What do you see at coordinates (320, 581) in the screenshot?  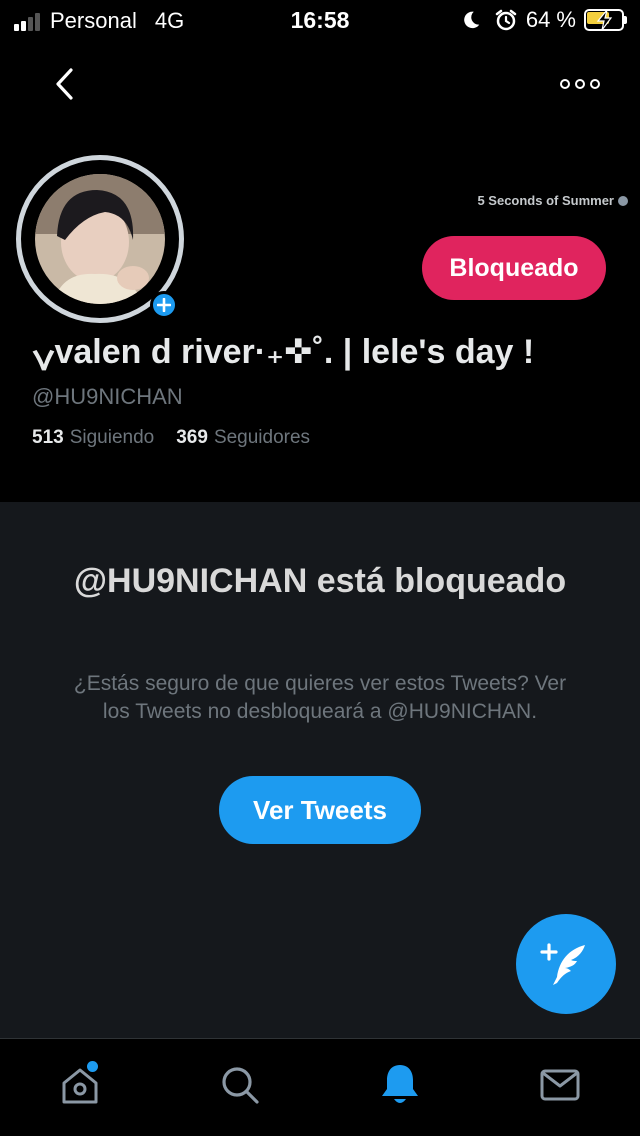 I see `blocked-title: @HU9NICHAN está bloqueado` at bounding box center [320, 581].